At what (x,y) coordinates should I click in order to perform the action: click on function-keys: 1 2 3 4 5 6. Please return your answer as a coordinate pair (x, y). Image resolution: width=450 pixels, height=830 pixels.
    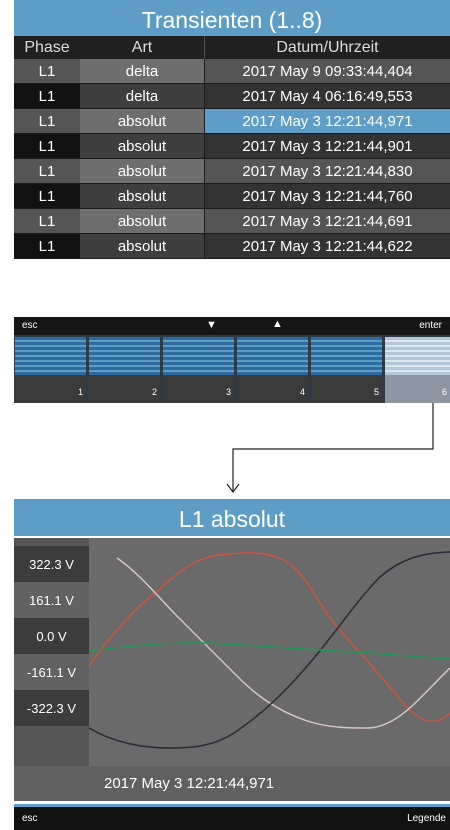
    Looking at the image, I should click on (232, 369).